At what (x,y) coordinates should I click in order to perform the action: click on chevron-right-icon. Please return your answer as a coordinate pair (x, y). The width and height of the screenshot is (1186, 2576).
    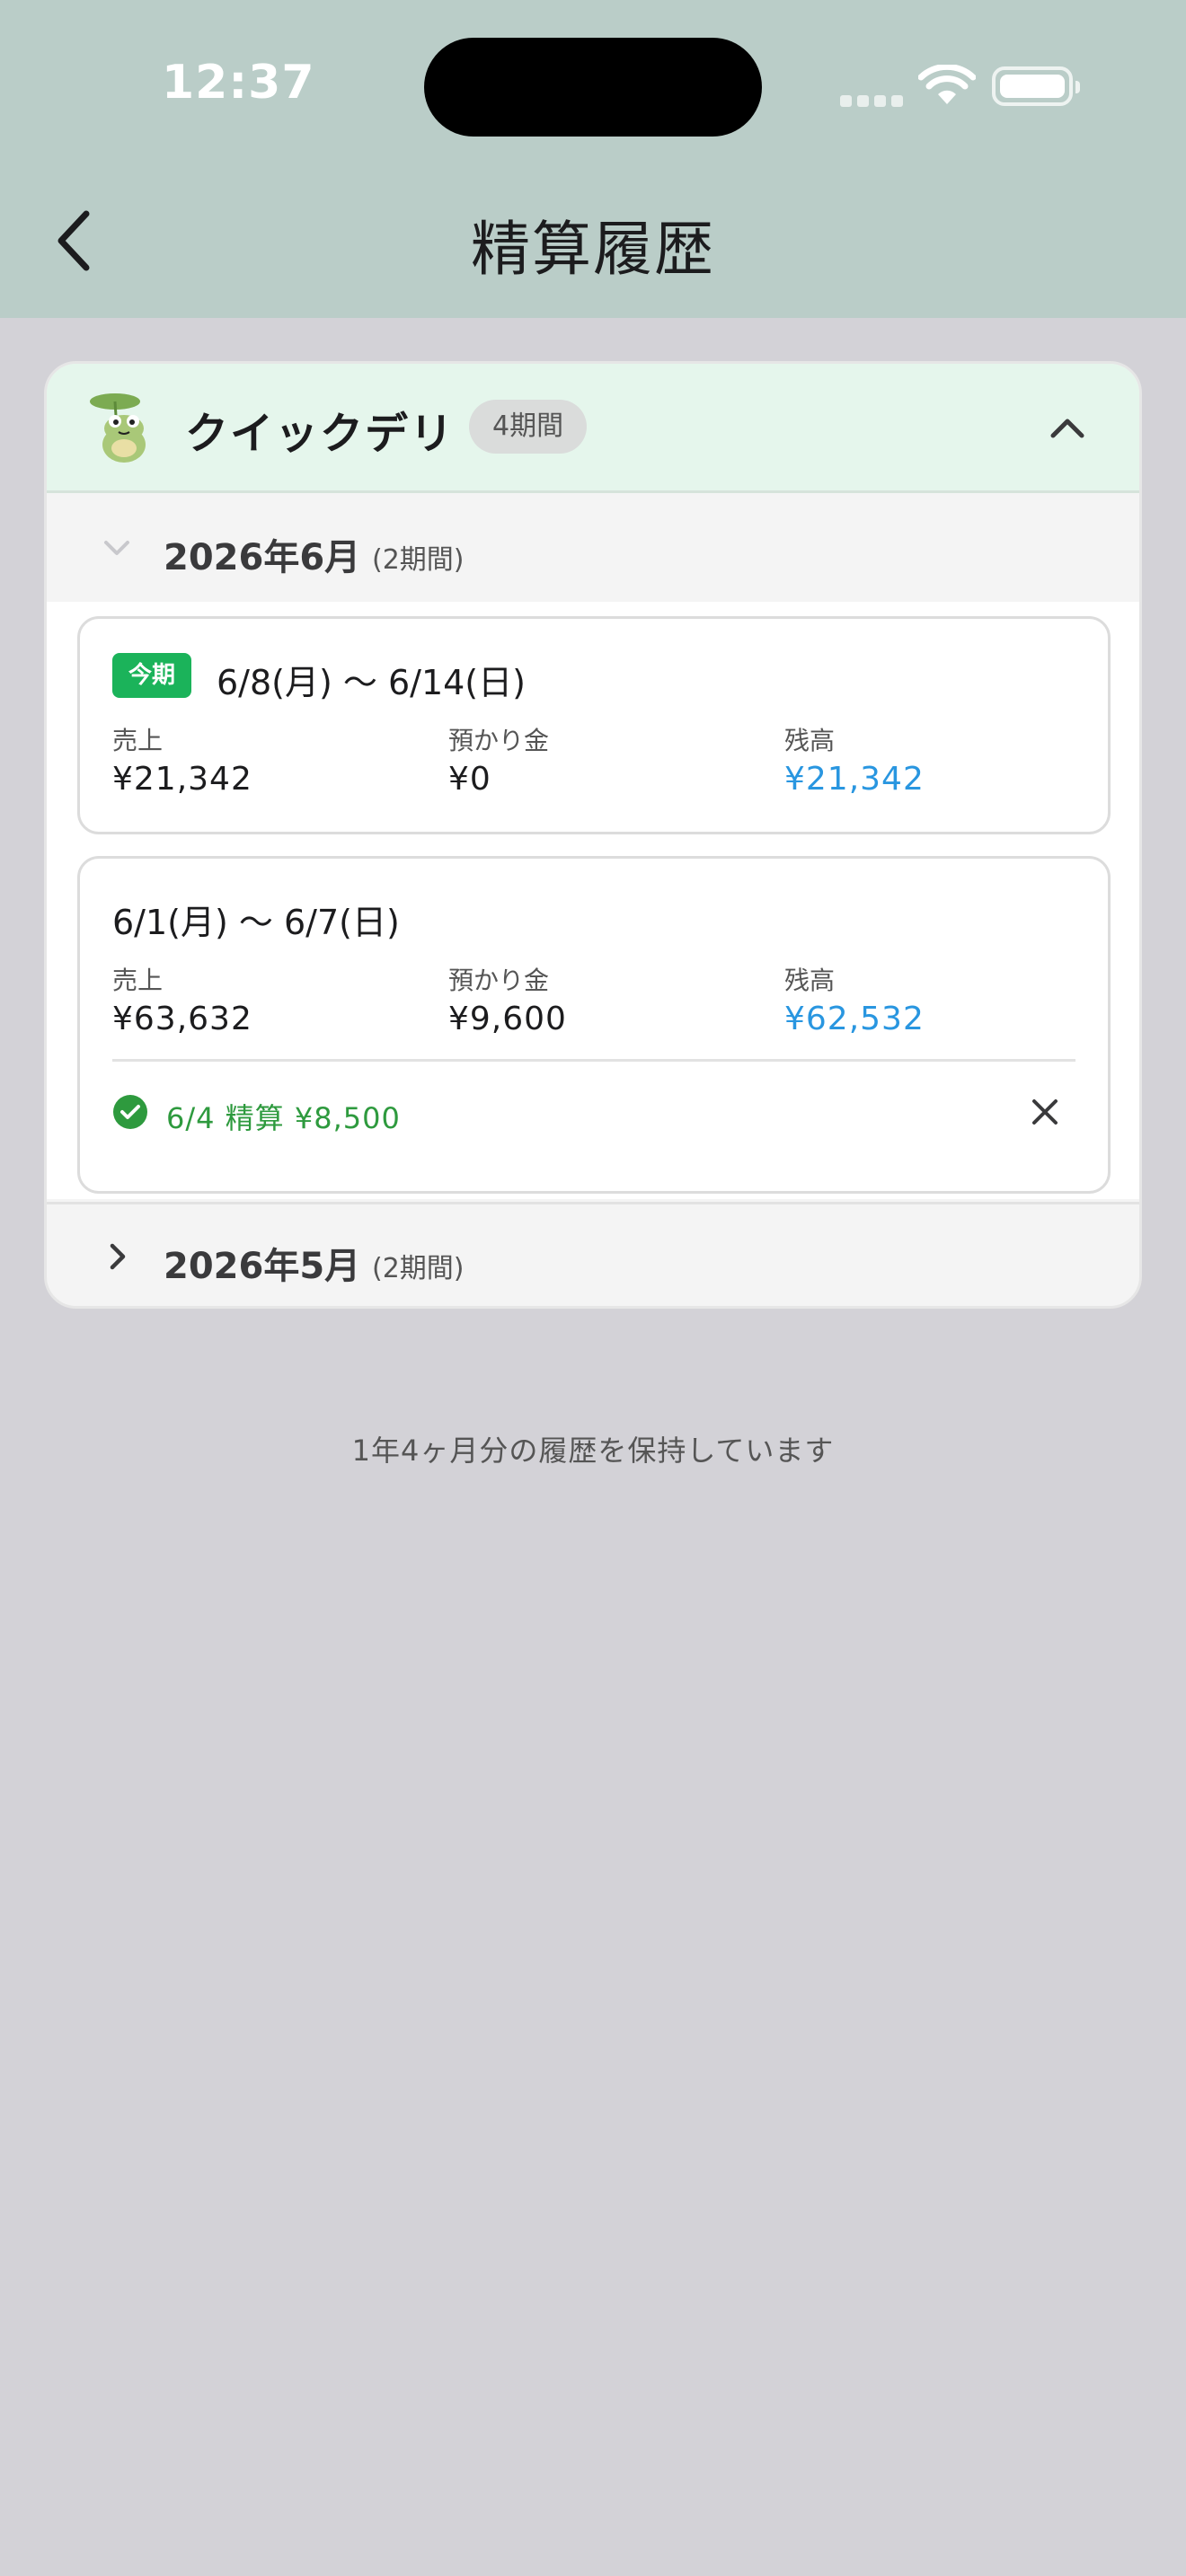
    Looking at the image, I should click on (118, 1256).